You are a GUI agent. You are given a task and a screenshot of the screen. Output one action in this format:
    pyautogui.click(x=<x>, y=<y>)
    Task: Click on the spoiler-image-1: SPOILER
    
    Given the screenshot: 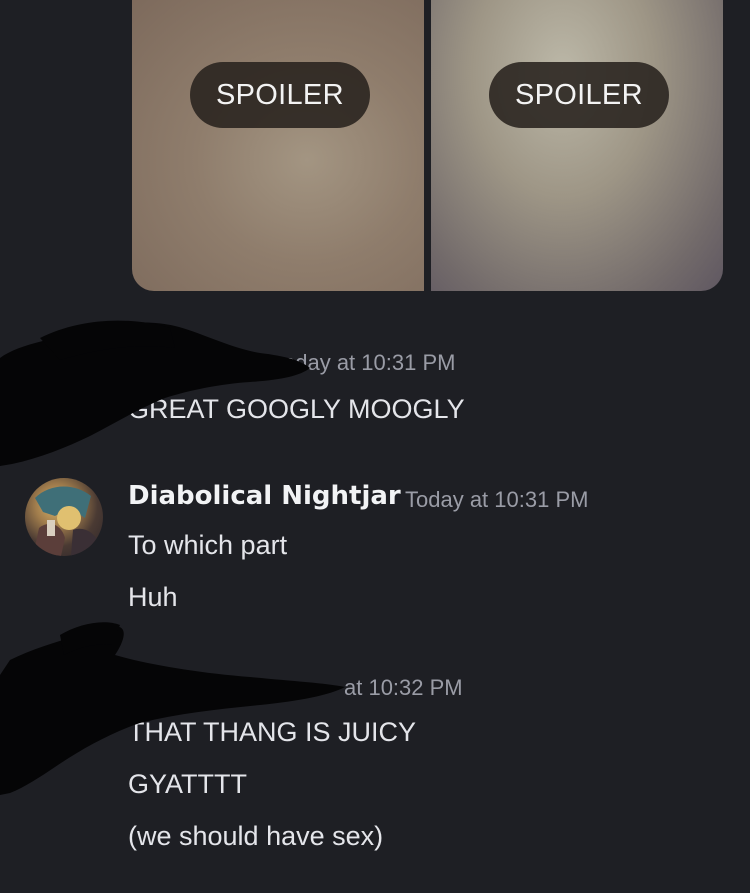 What is the action you would take?
    pyautogui.click(x=278, y=145)
    